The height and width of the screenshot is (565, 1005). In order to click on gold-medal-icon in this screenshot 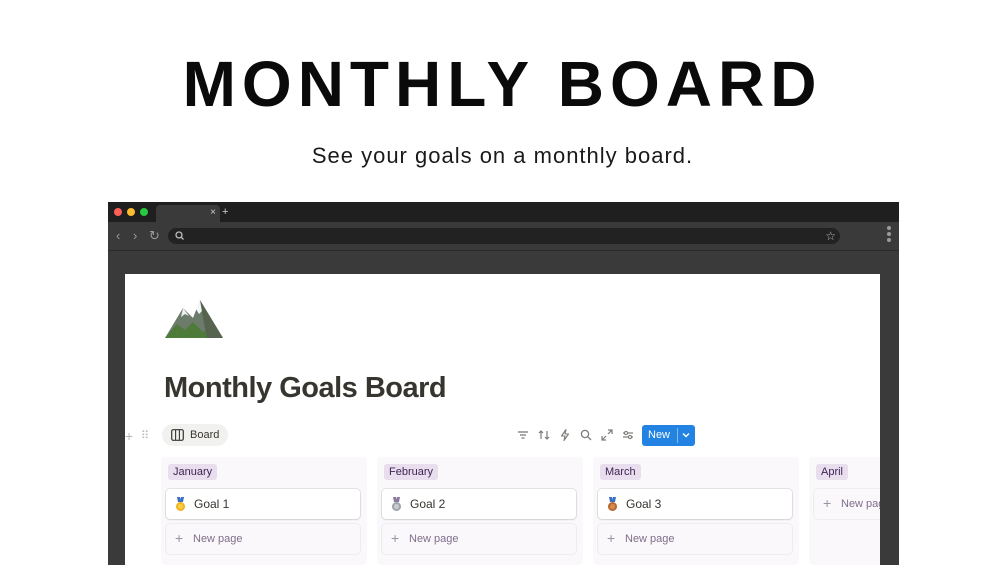, I will do `click(180, 504)`.